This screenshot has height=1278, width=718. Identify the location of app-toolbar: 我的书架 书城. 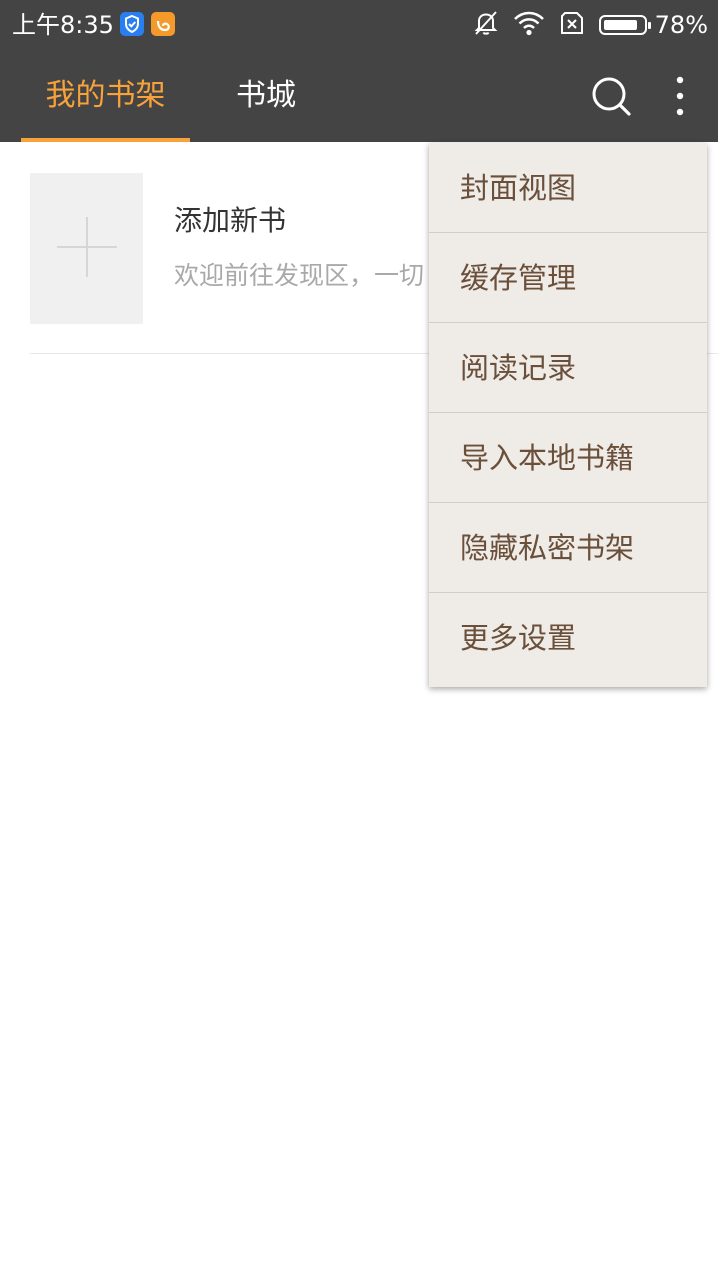
(359, 96).